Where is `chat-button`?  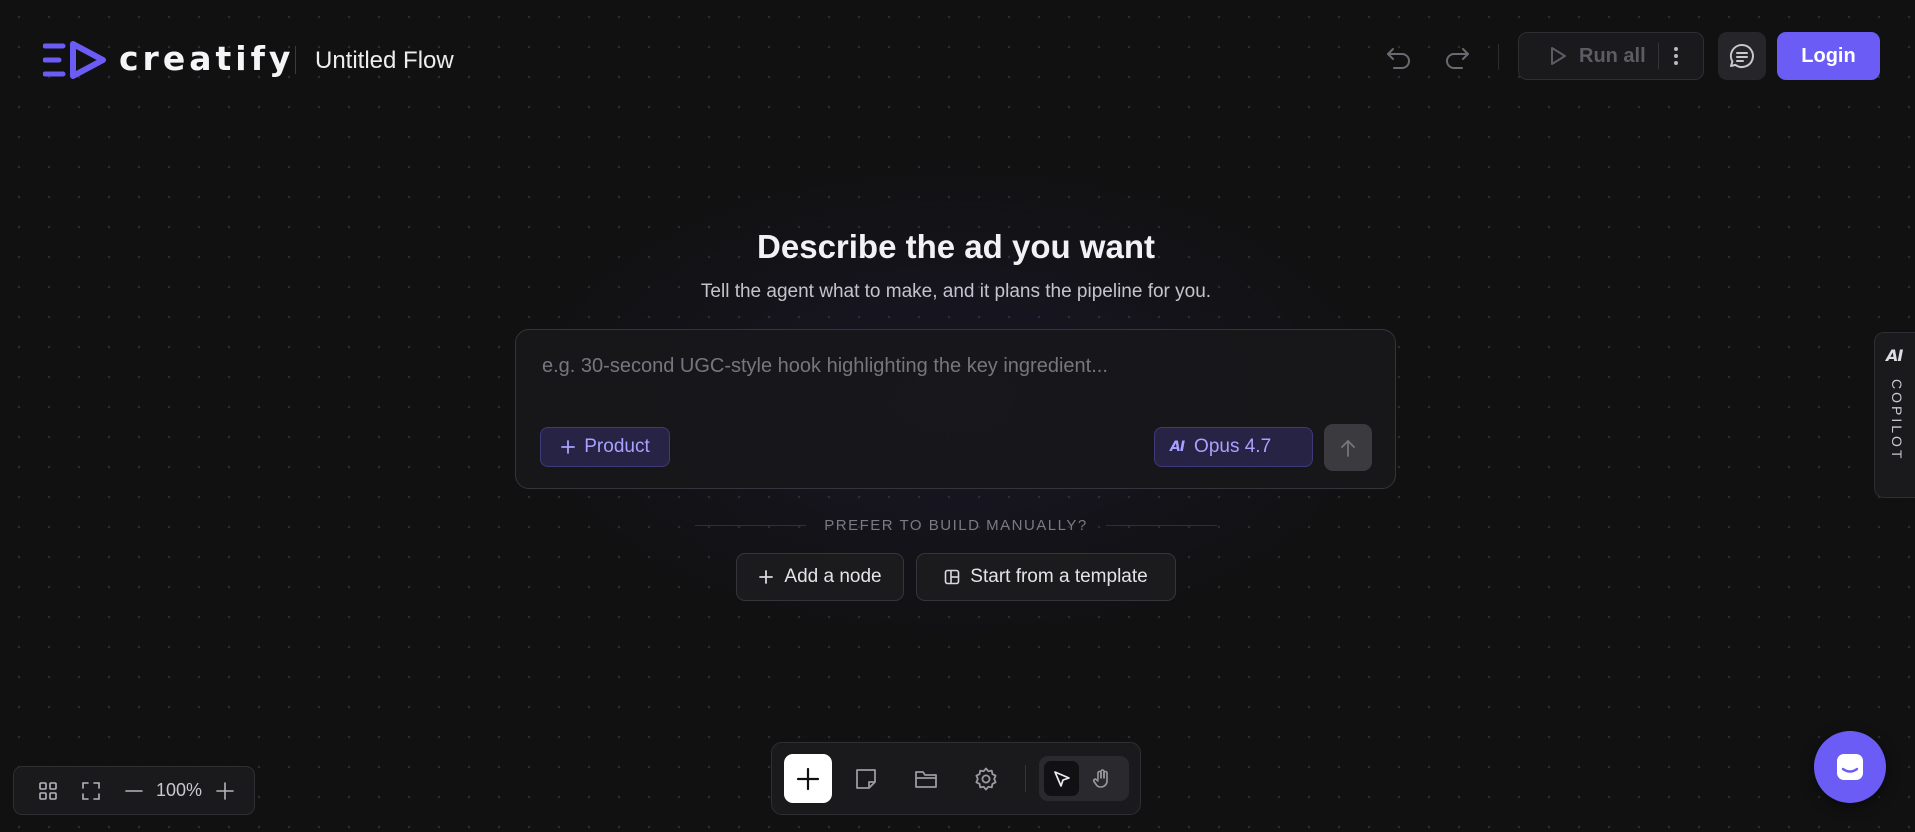
chat-button is located at coordinates (1742, 56).